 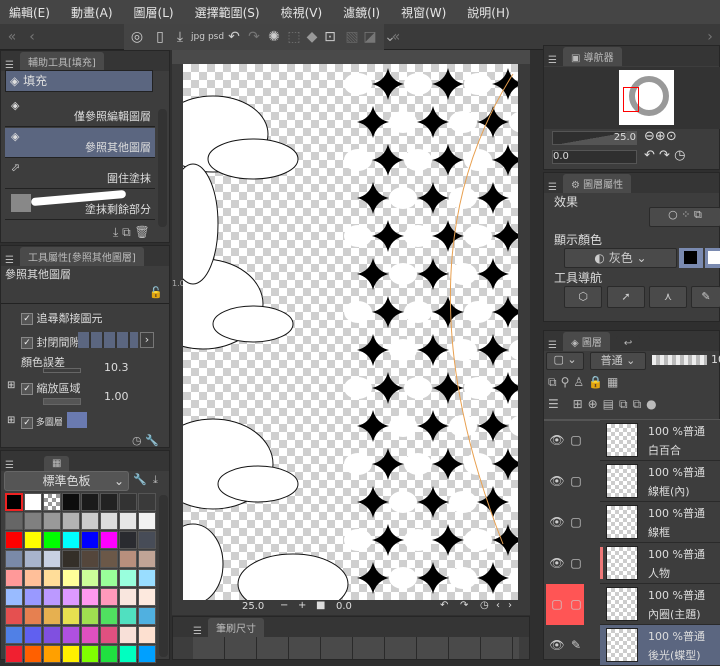 What do you see at coordinates (660, 522) in the screenshot?
I see `layer-row: 100 %普通 線框` at bounding box center [660, 522].